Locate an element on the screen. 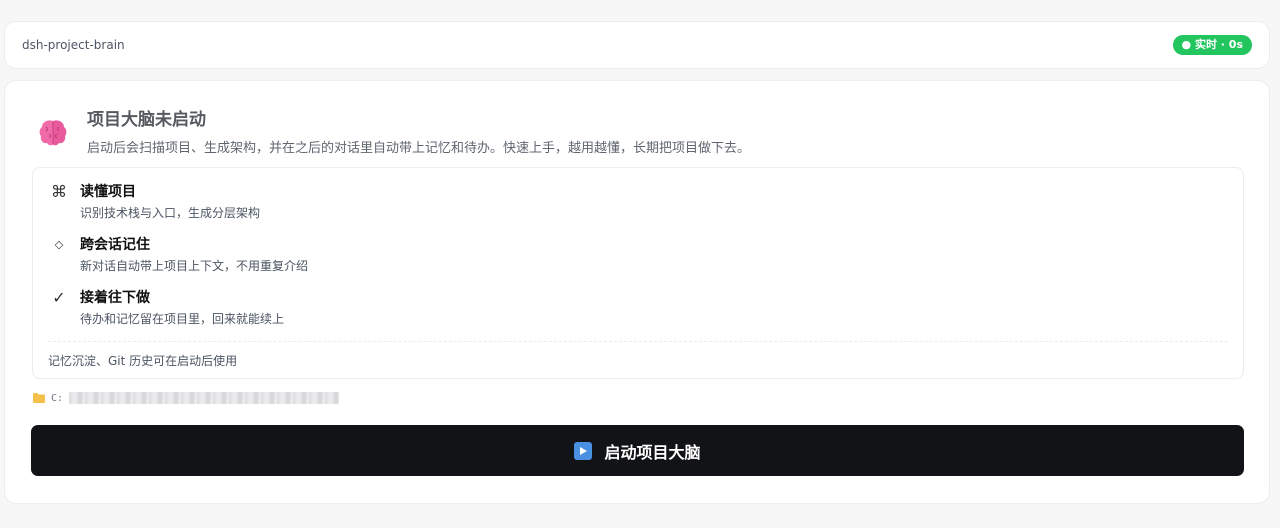 Image resolution: width=1280 pixels, height=528 pixels. hero-title: 项目大脑未启动 is located at coordinates (146, 120).